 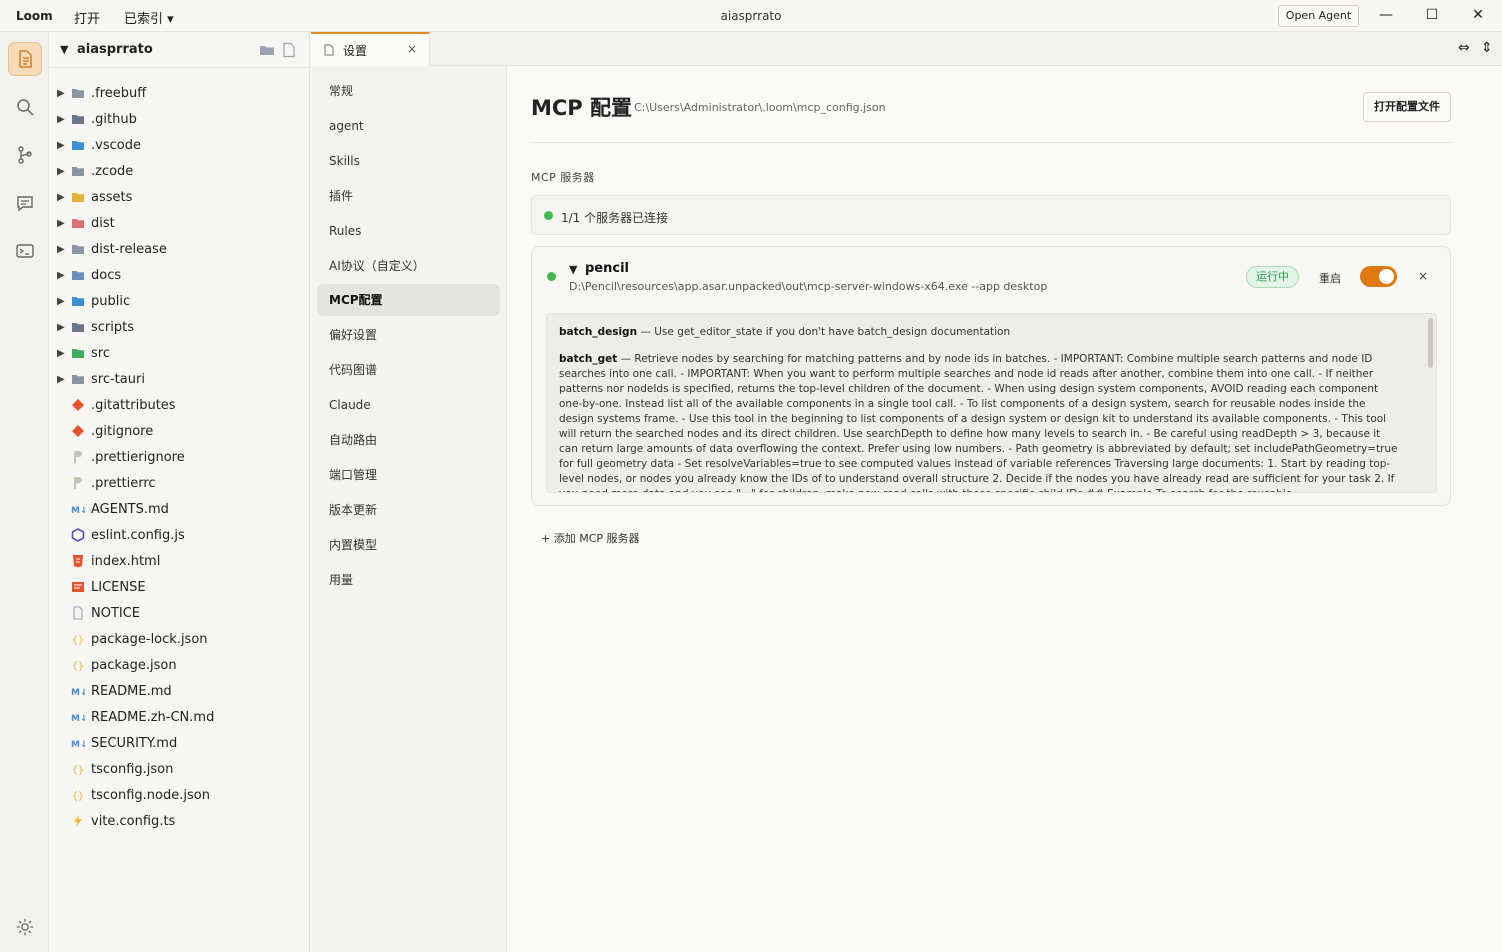 What do you see at coordinates (149, 17) in the screenshot?
I see `menu-indexed: 已索引 ▾` at bounding box center [149, 17].